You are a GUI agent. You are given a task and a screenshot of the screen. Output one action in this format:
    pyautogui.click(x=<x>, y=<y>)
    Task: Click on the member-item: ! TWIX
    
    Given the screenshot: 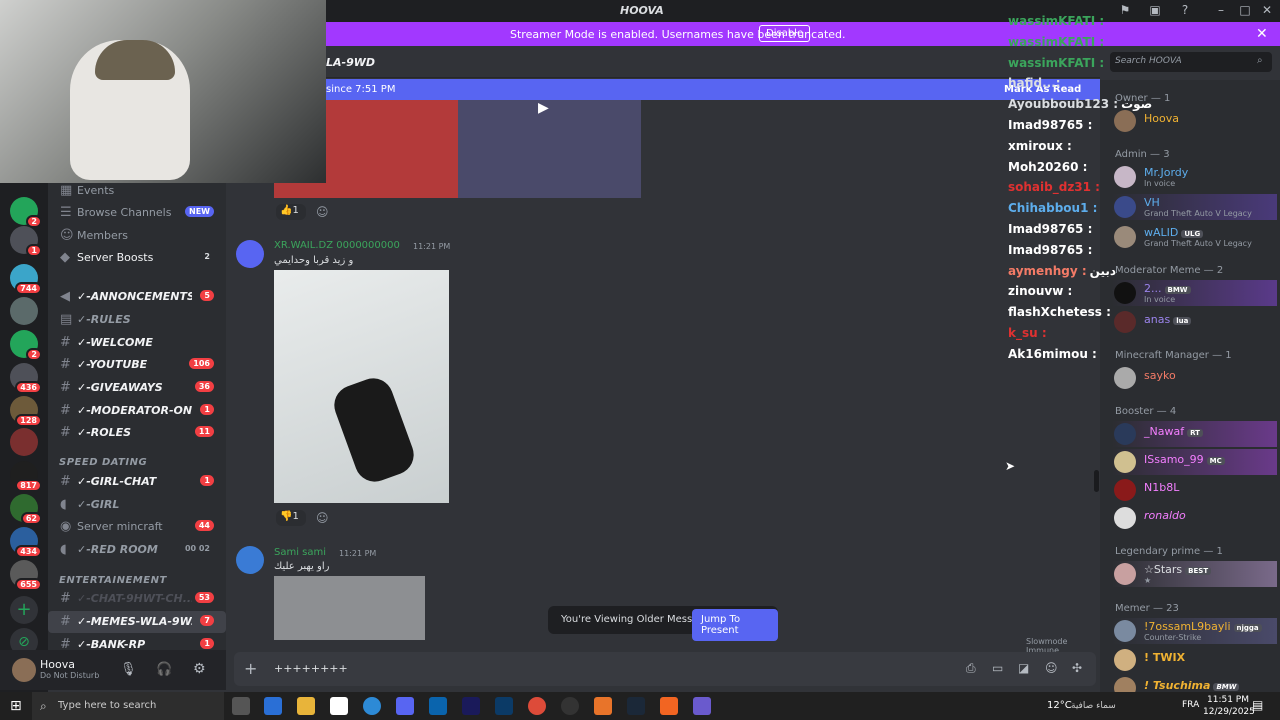 What is the action you would take?
    pyautogui.click(x=1194, y=660)
    